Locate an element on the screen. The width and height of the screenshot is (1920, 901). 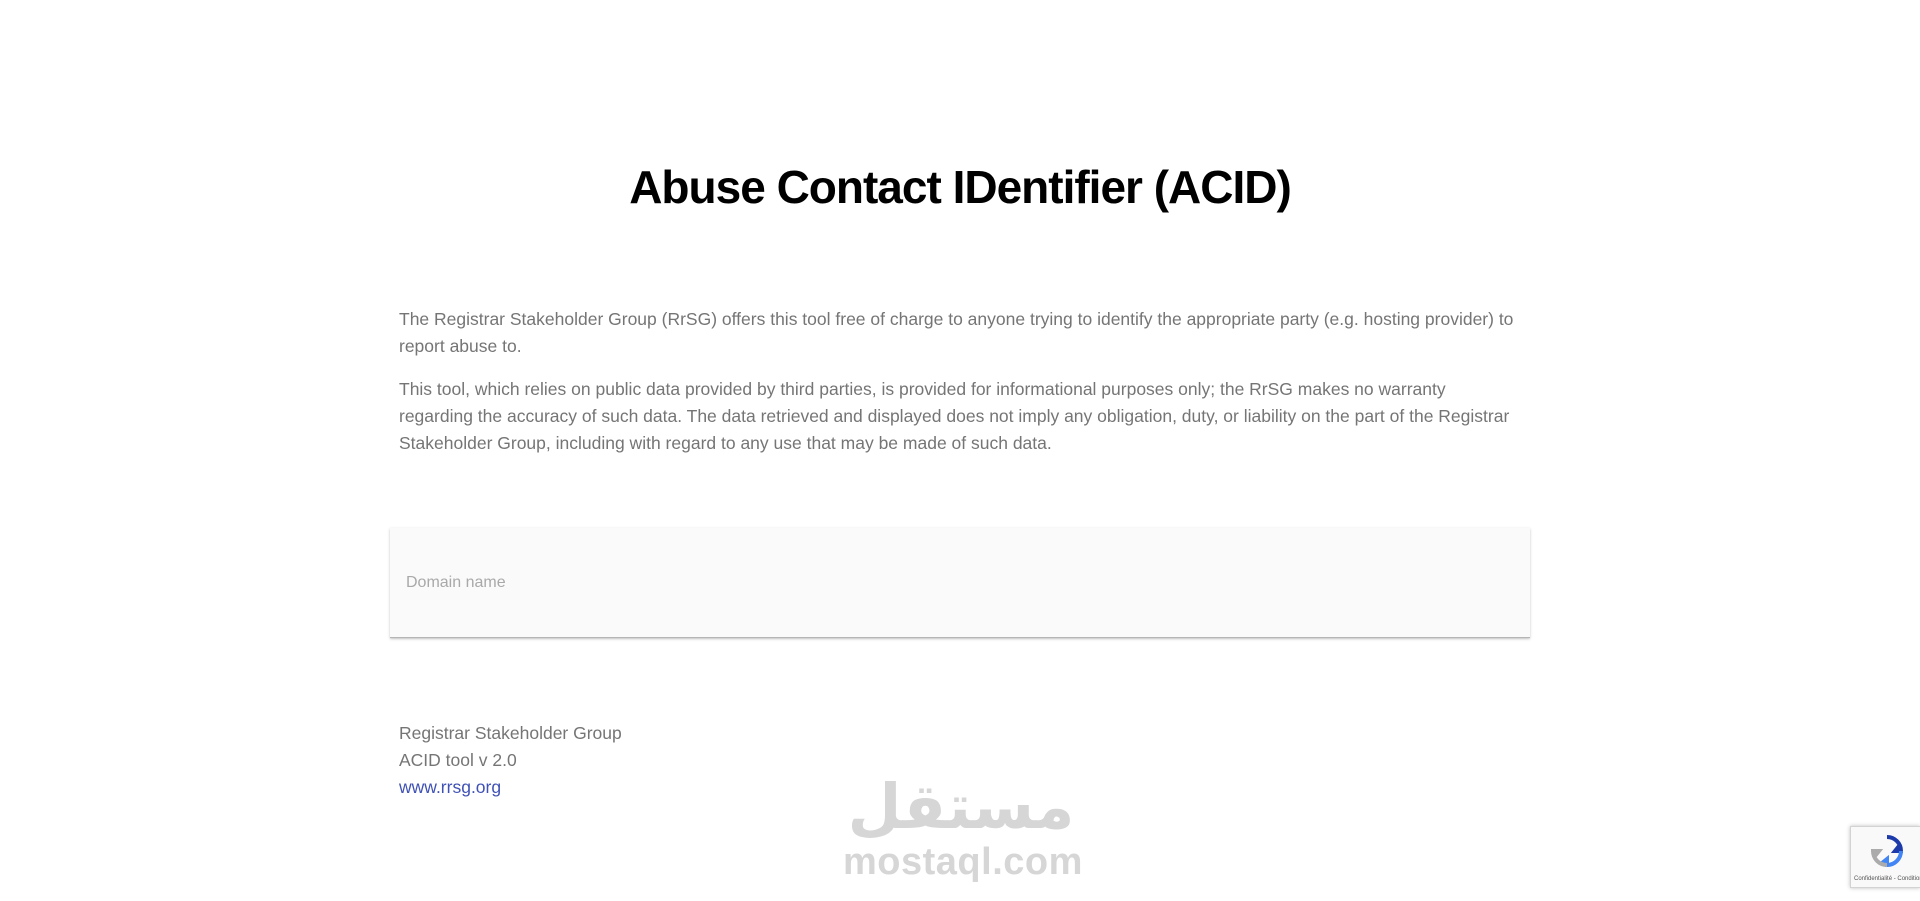
domain-input-container is located at coordinates (960, 583).